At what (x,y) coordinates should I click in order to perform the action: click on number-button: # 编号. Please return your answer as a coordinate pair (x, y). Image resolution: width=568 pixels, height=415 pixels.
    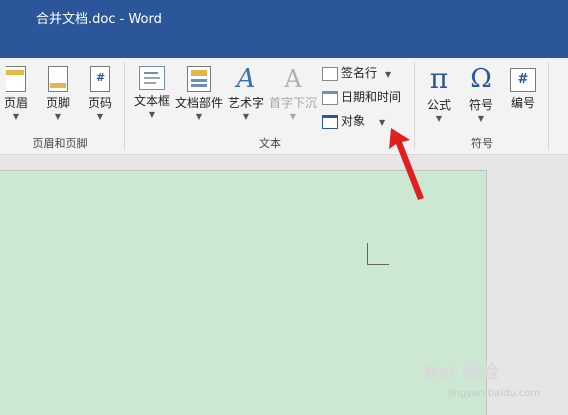
    Looking at the image, I should click on (523, 89).